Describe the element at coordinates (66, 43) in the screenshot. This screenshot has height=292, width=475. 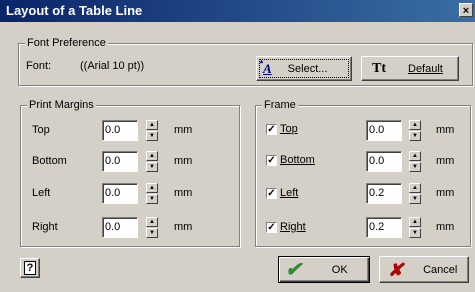
I see `font-preference-legend: Font Preference` at that location.